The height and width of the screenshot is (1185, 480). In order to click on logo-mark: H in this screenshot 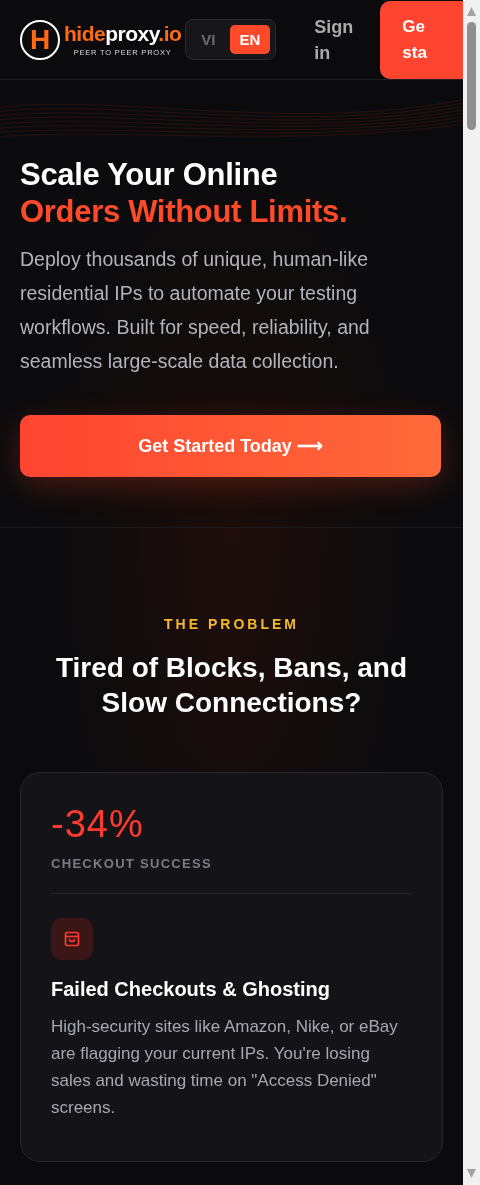, I will do `click(40, 39)`.